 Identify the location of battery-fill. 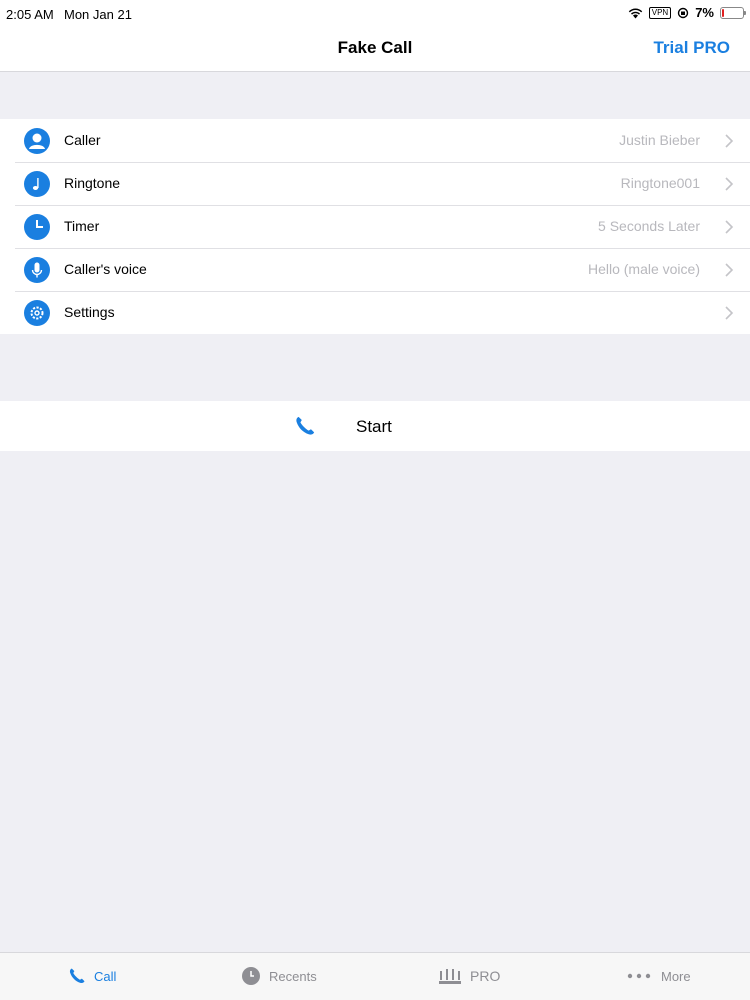
(723, 12).